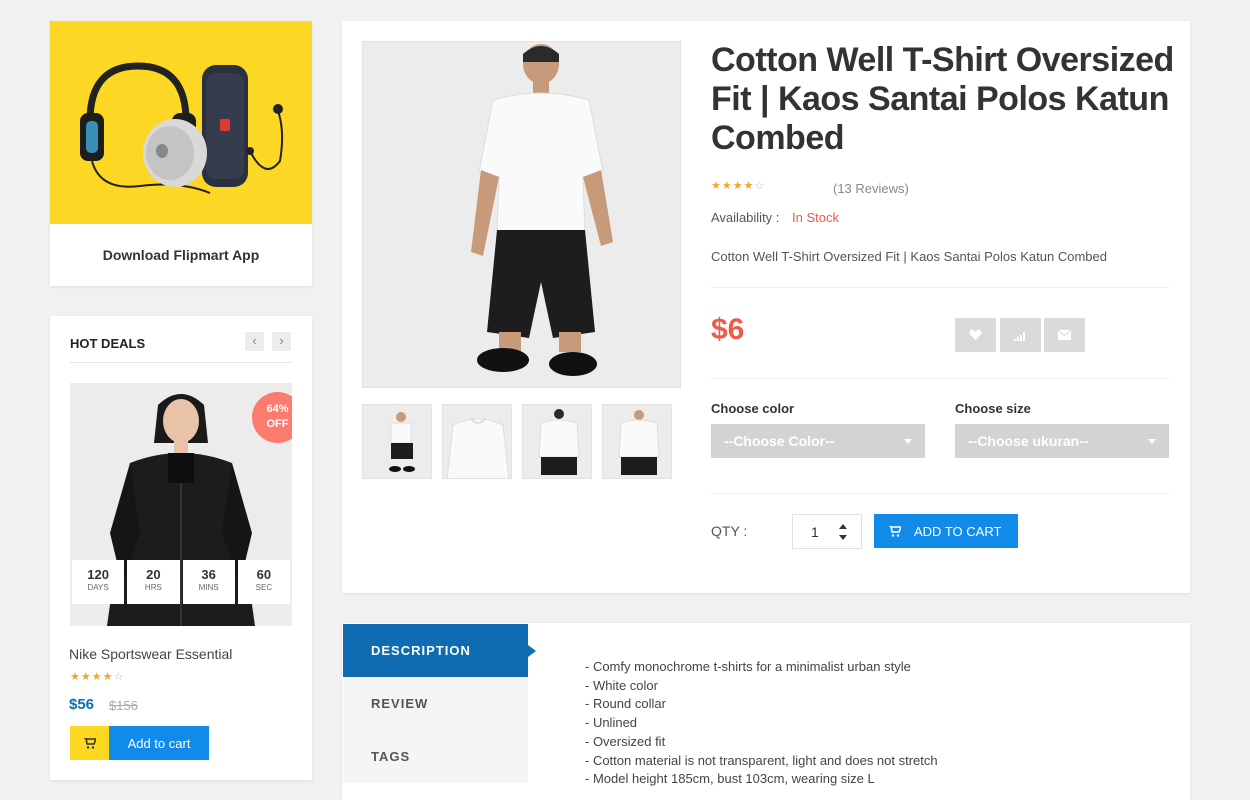  What do you see at coordinates (738, 186) in the screenshot?
I see `product-rating-stars: ★★★★☆` at bounding box center [738, 186].